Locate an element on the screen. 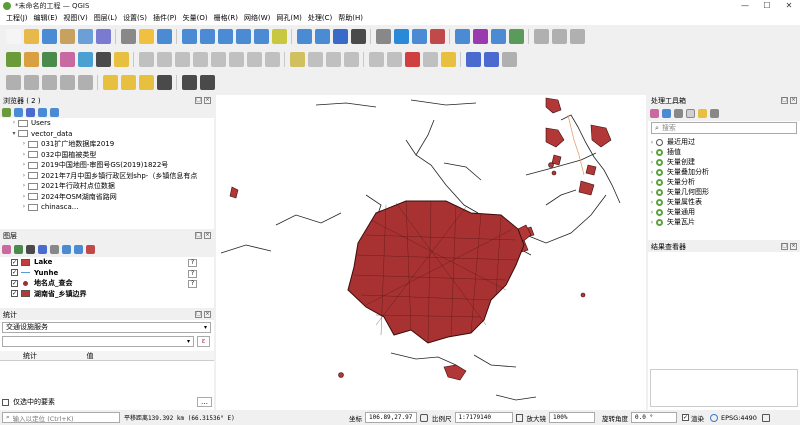  rotation-field: 0.0 ° is located at coordinates (654, 417).